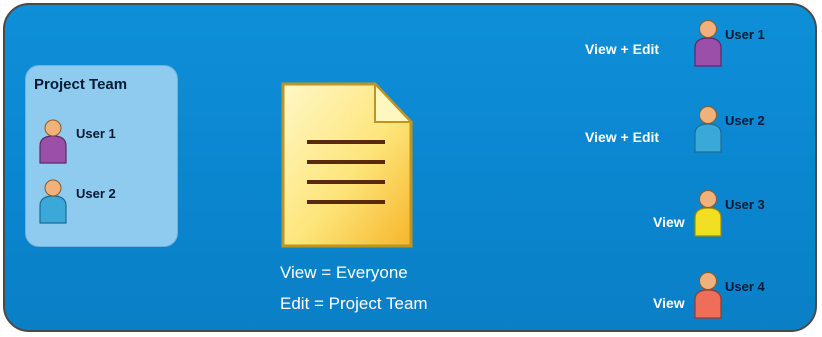  I want to click on access-user-label: User 1, so click(745, 34).